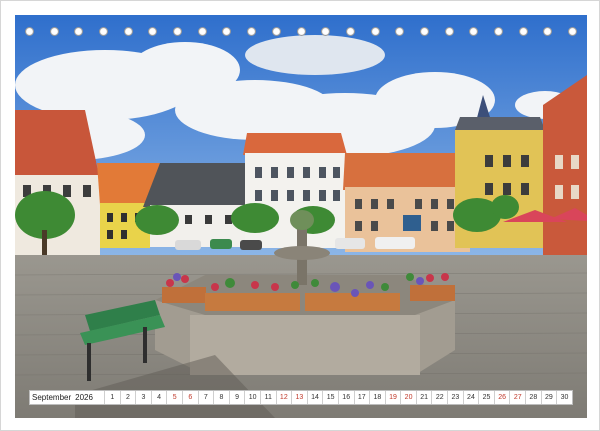  Describe the element at coordinates (439, 397) in the screenshot. I see `day-cell: 22` at that location.